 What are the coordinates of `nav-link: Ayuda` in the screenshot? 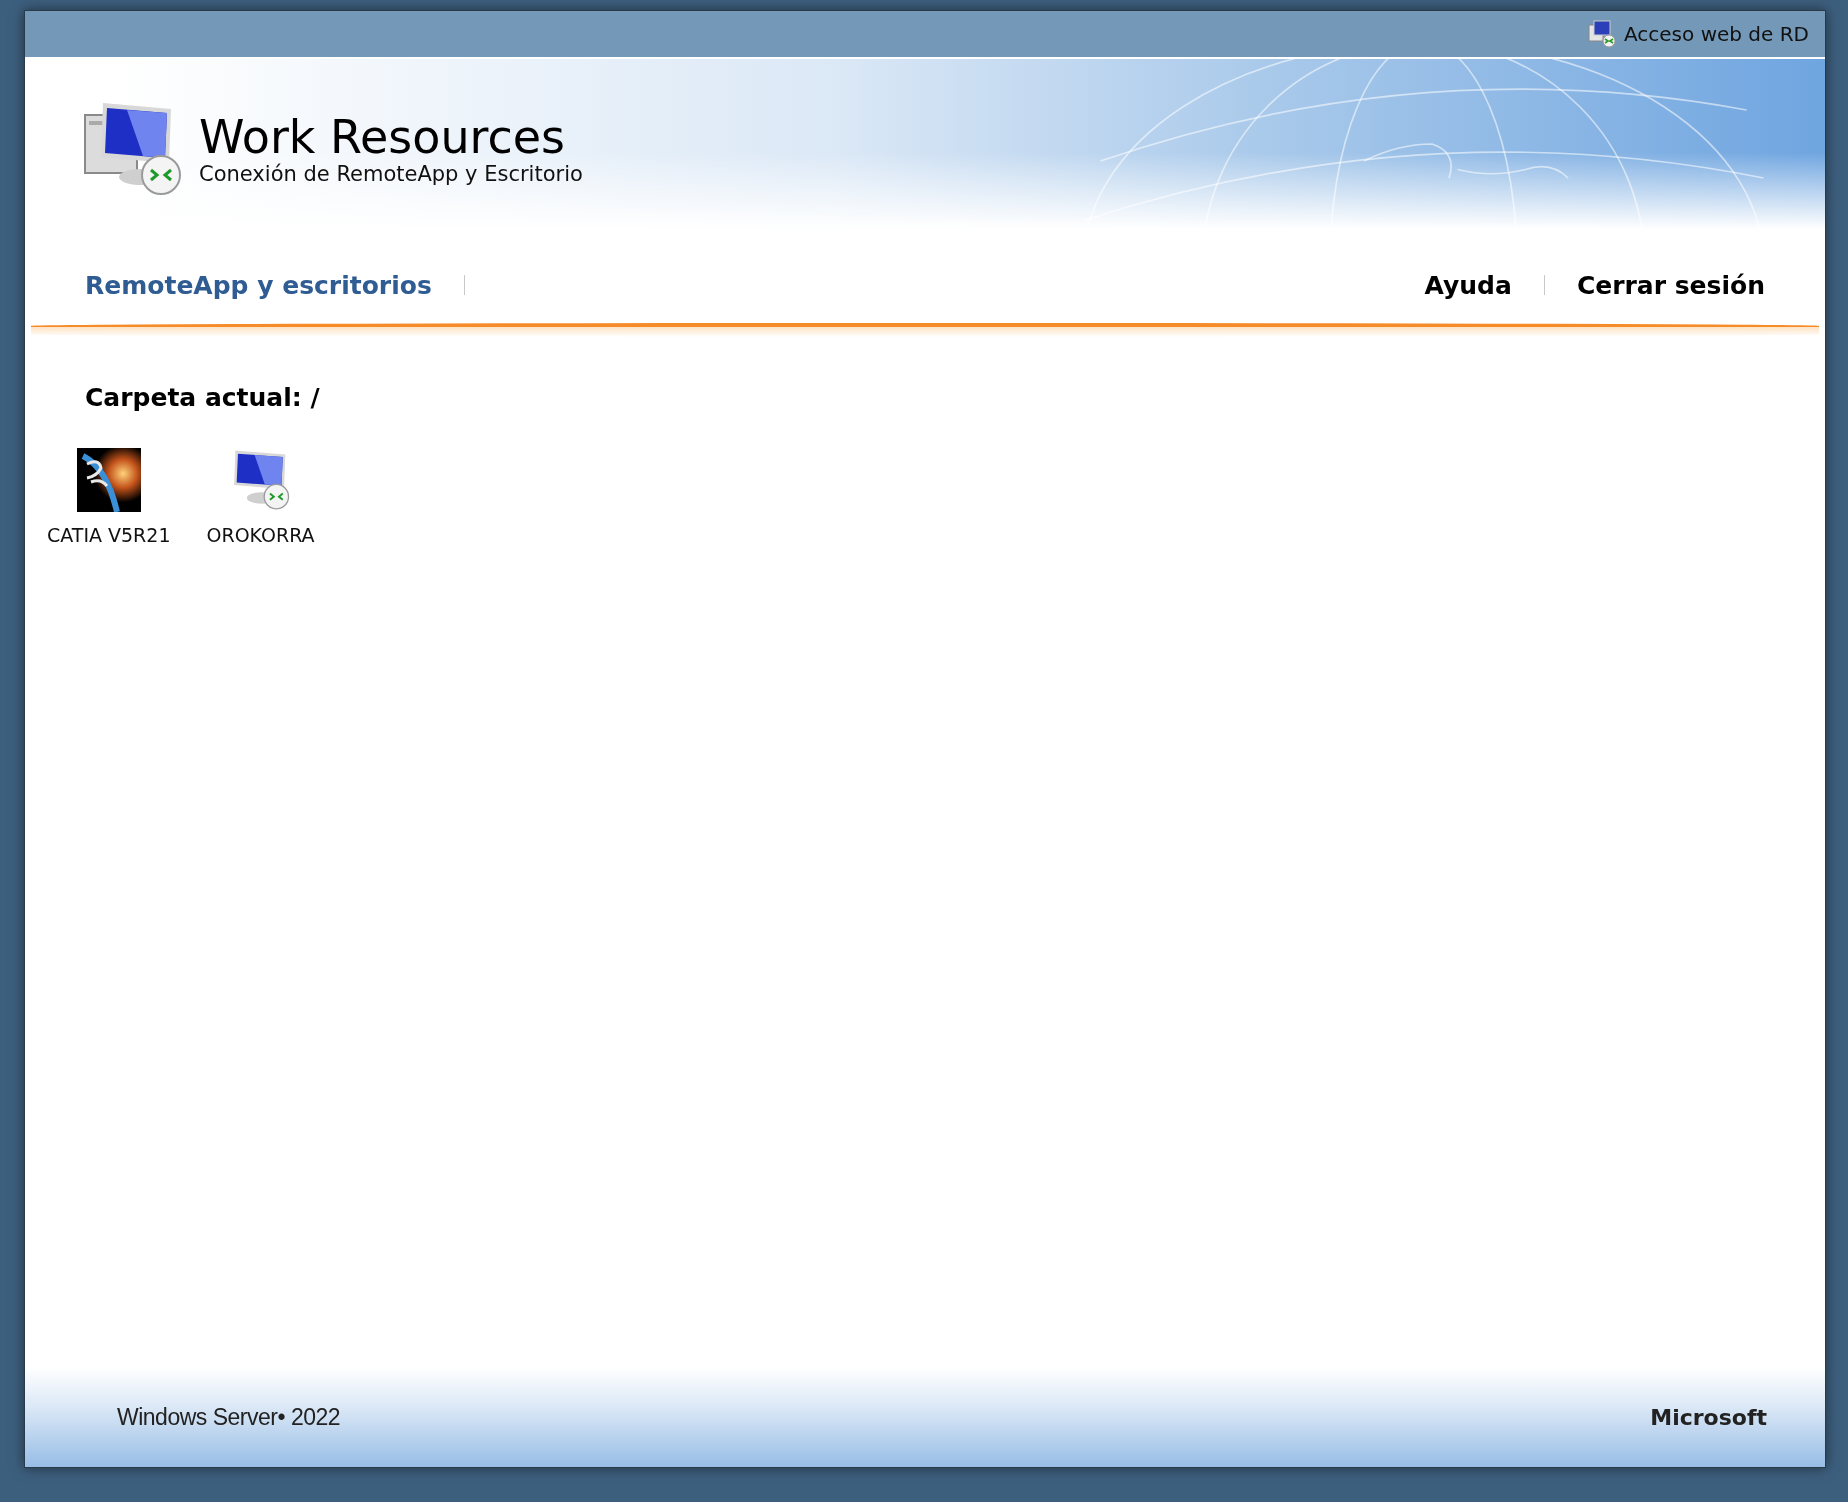 It's located at (1468, 285).